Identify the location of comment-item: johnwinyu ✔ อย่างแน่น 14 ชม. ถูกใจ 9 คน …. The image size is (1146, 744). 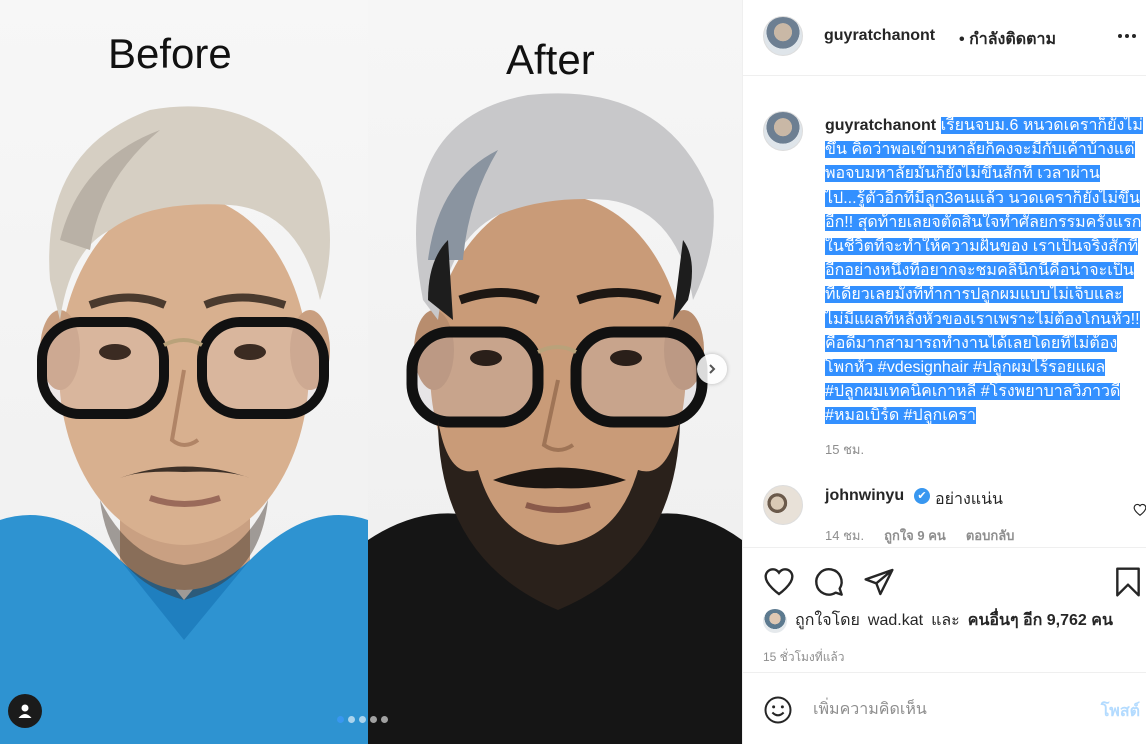
(954, 515).